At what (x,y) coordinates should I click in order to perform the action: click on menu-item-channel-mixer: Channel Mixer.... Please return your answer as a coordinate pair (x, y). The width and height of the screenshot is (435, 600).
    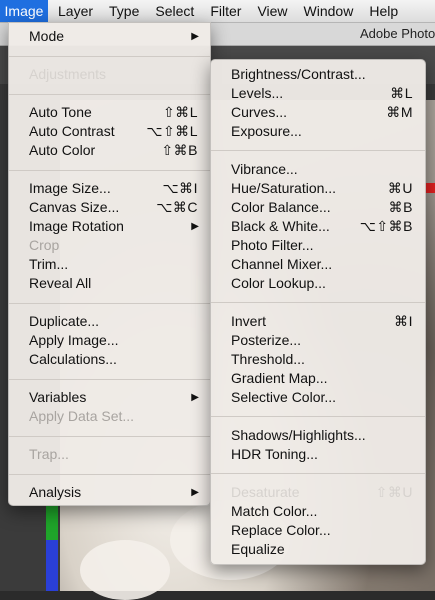
    Looking at the image, I should click on (318, 264).